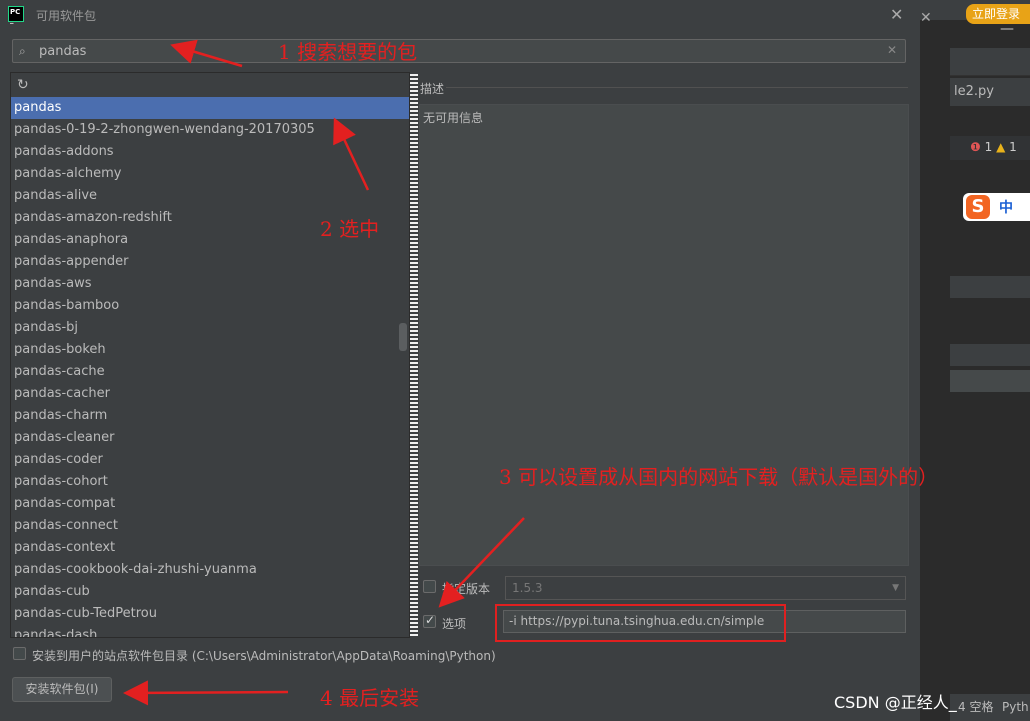 This screenshot has height=721, width=1030. What do you see at coordinates (1007, 29) in the screenshot?
I see `ide-minimize-icon: —` at bounding box center [1007, 29].